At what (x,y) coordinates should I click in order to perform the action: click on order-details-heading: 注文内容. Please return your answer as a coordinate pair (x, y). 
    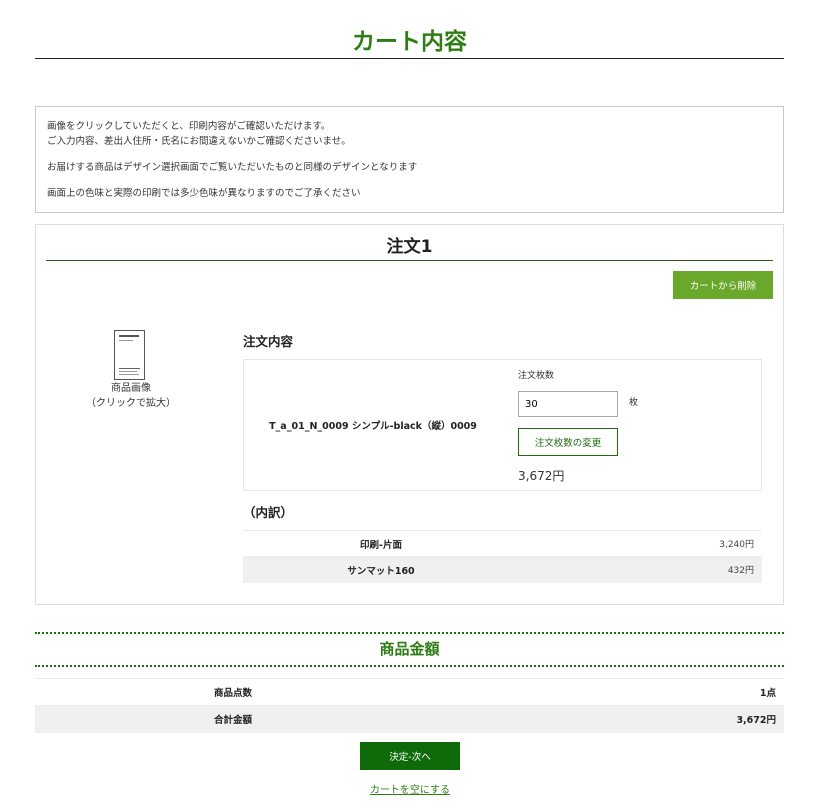
    Looking at the image, I should click on (268, 341).